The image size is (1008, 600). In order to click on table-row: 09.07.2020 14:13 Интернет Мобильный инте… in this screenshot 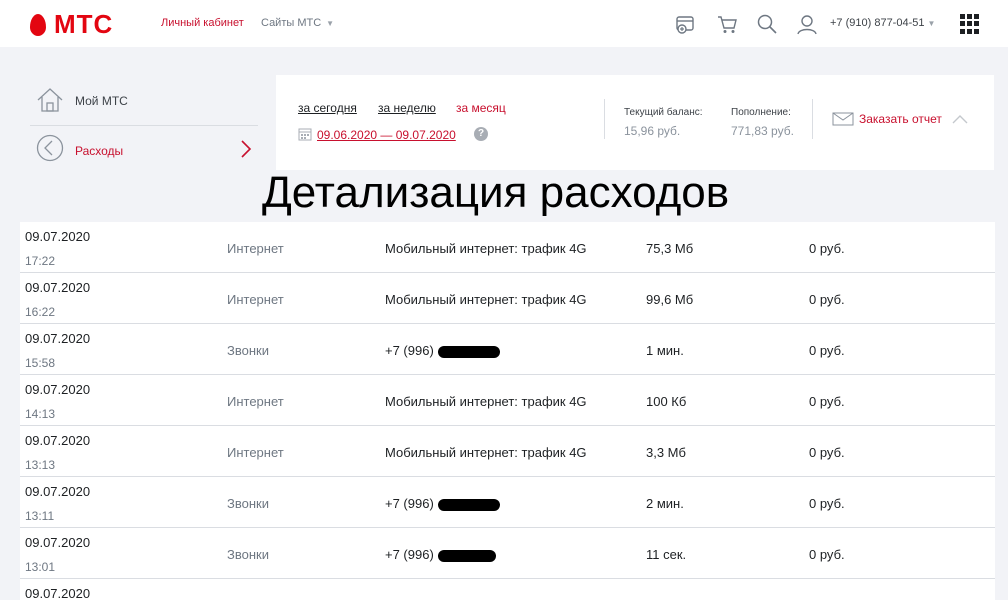, I will do `click(507, 400)`.